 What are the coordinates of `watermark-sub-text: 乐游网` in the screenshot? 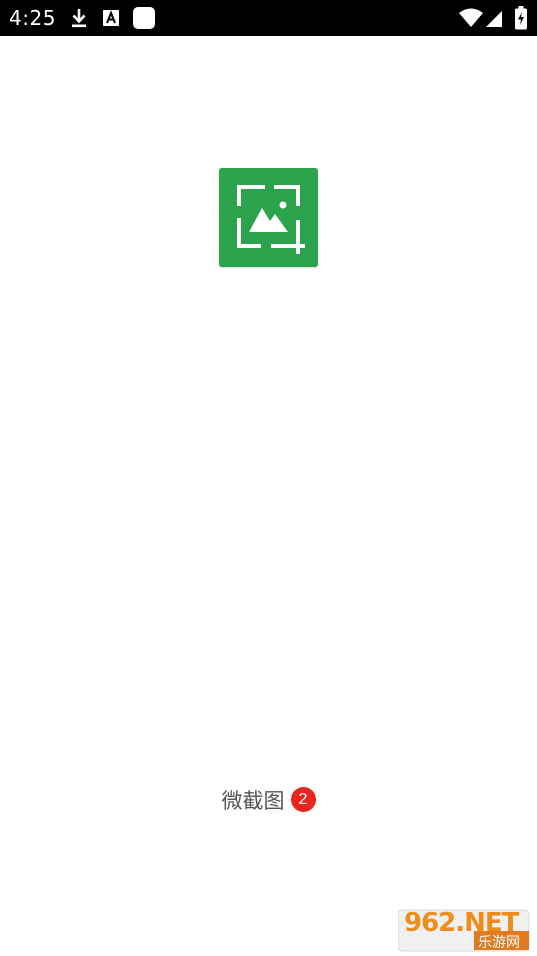 It's located at (499, 943).